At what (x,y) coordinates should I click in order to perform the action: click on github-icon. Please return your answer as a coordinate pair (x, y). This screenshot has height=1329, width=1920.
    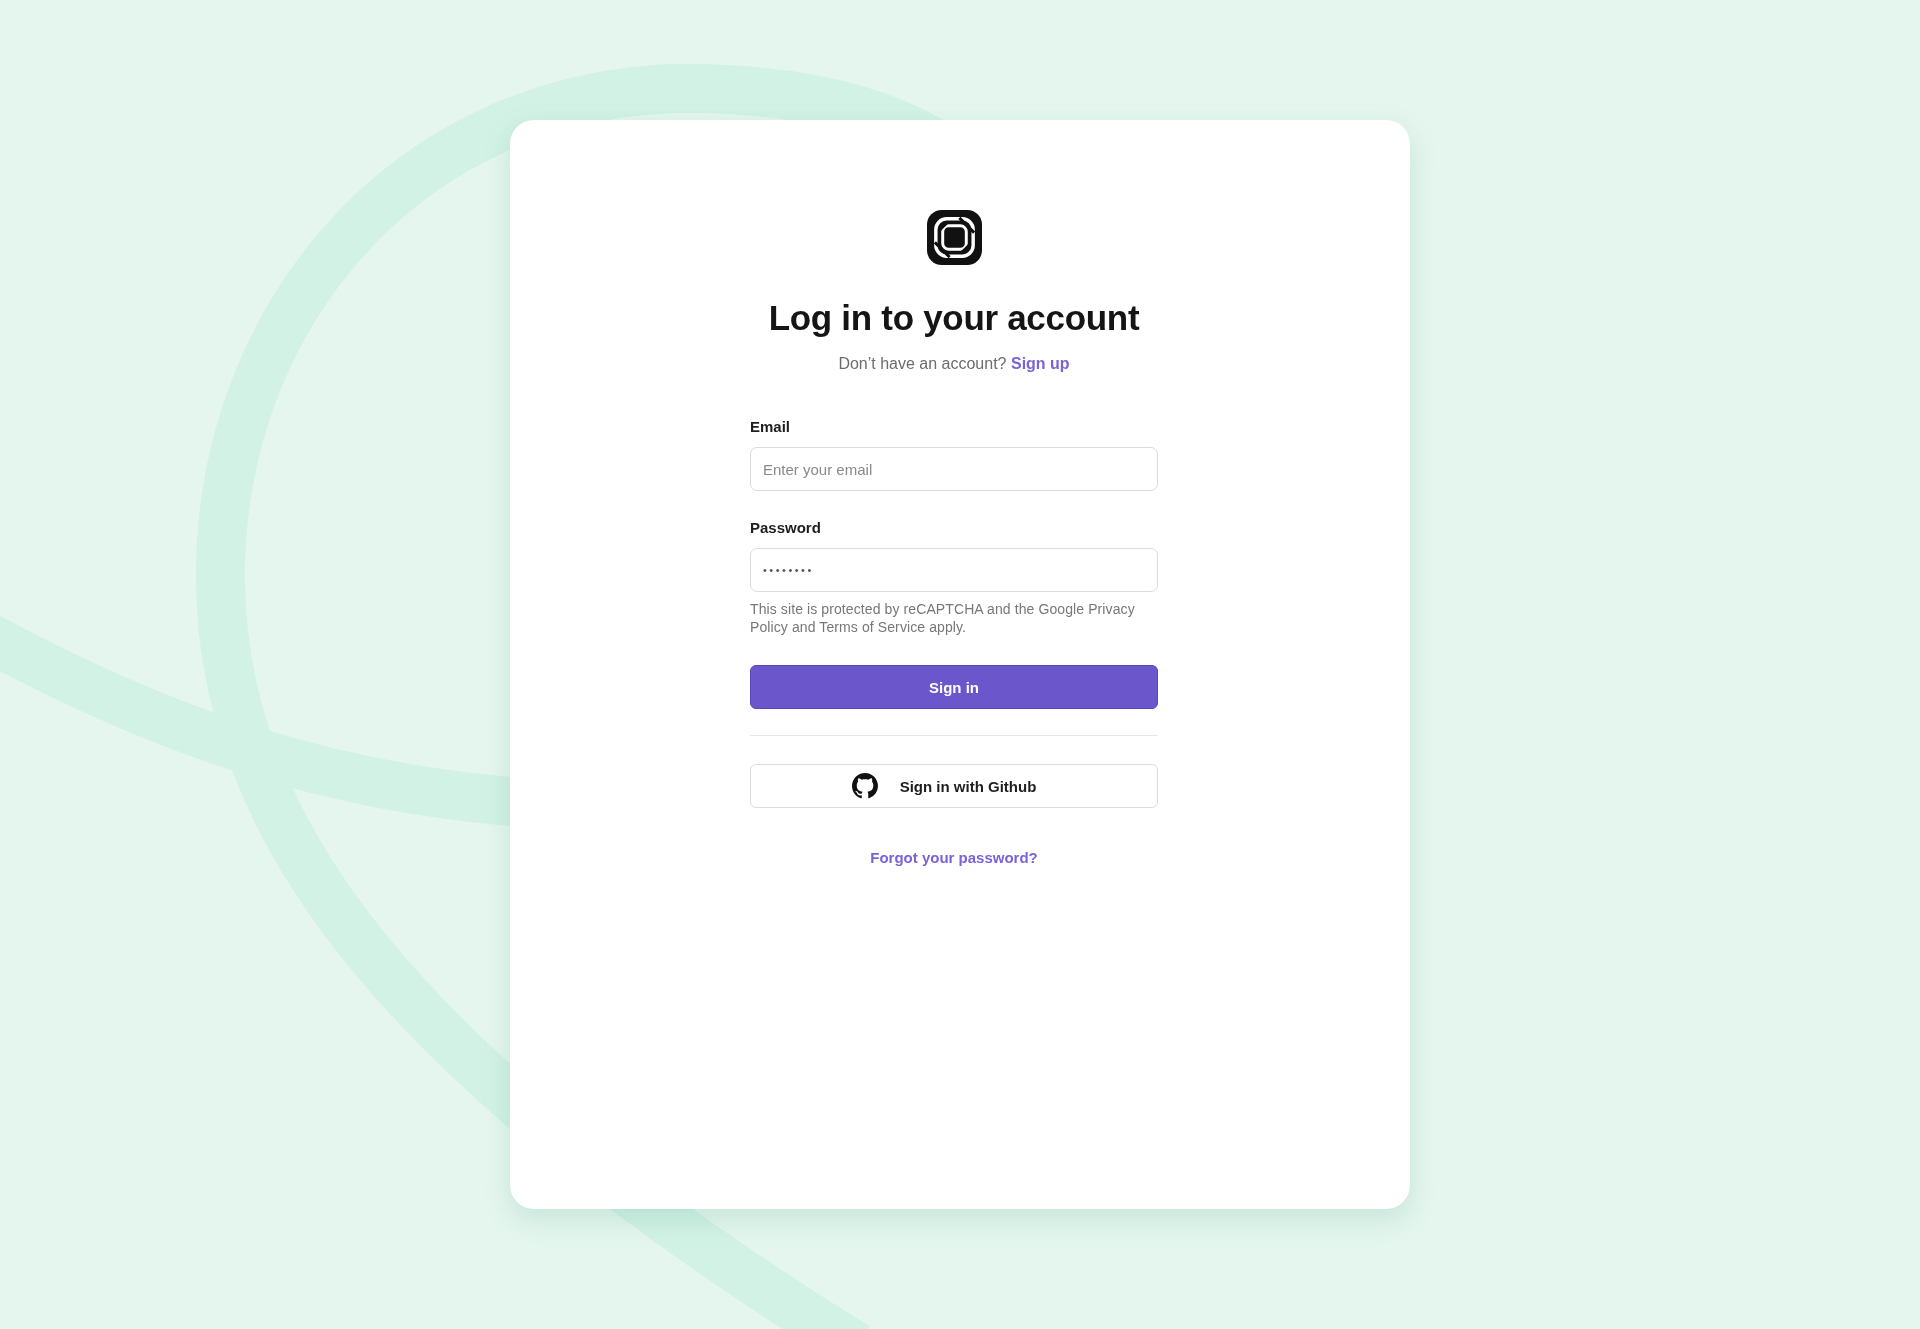
    Looking at the image, I should click on (864, 786).